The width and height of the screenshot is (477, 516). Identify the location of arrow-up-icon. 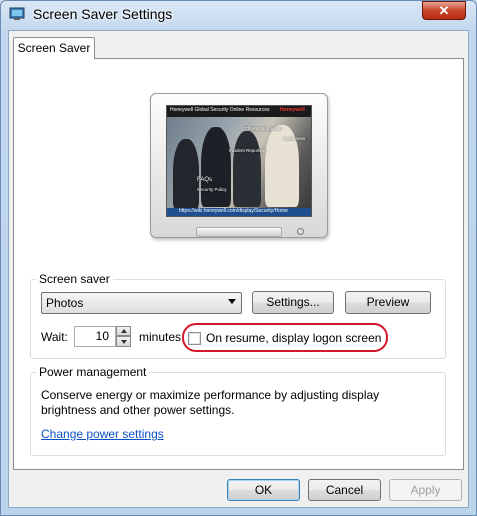
(124, 331).